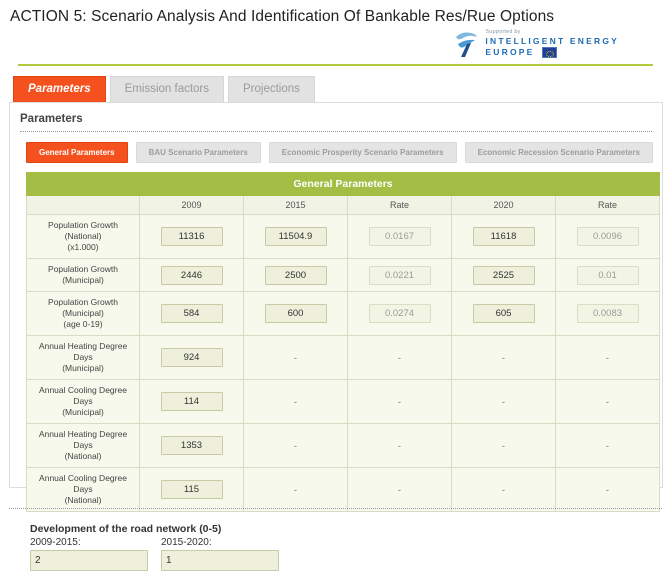 The width and height of the screenshot is (671, 571). What do you see at coordinates (167, 89) in the screenshot?
I see `tab-emission-factors: Emission factors` at bounding box center [167, 89].